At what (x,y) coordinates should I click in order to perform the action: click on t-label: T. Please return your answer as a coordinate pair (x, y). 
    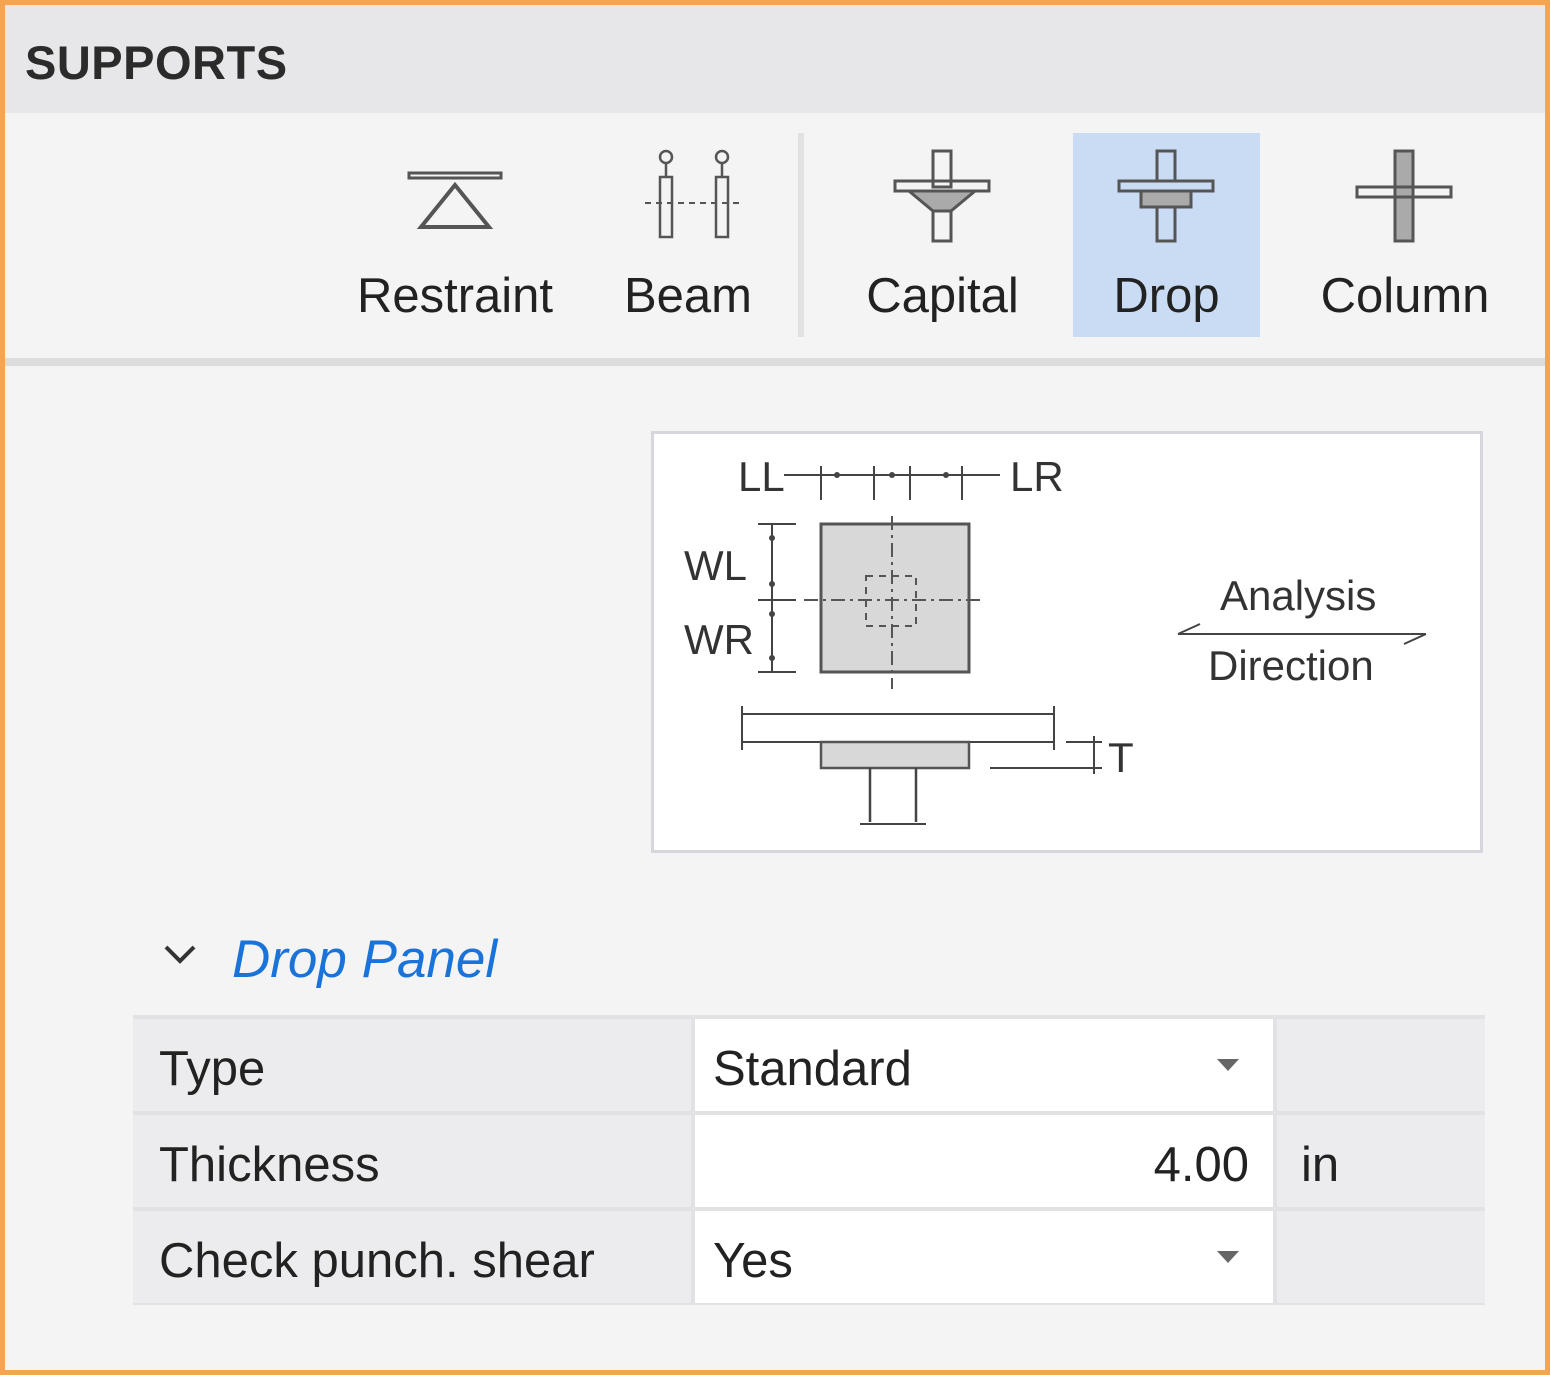
    Looking at the image, I should click on (1121, 757).